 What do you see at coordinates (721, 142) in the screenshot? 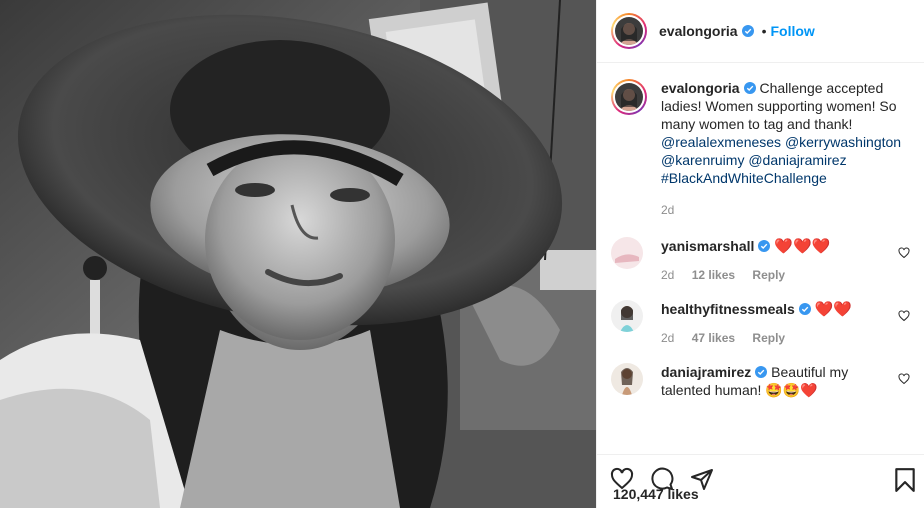
I see `mention-link: @realalexmeneses` at bounding box center [721, 142].